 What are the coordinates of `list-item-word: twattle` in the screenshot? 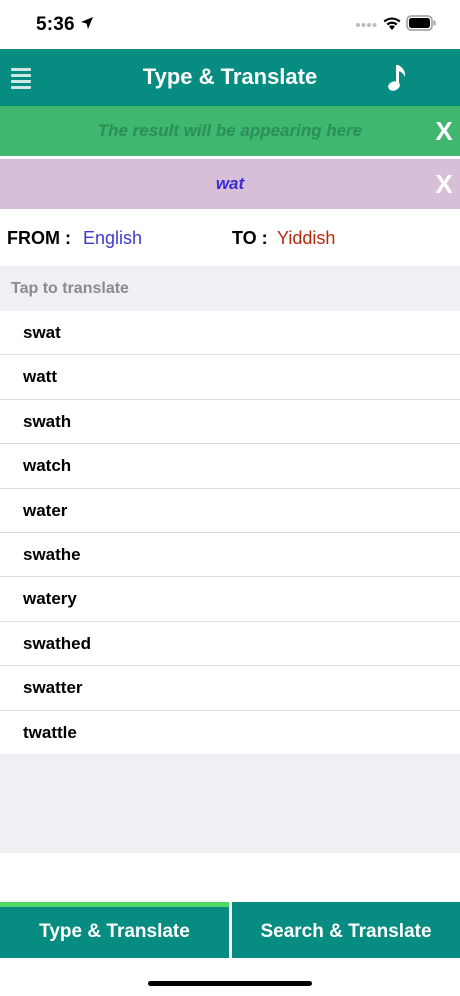 It's located at (50, 732).